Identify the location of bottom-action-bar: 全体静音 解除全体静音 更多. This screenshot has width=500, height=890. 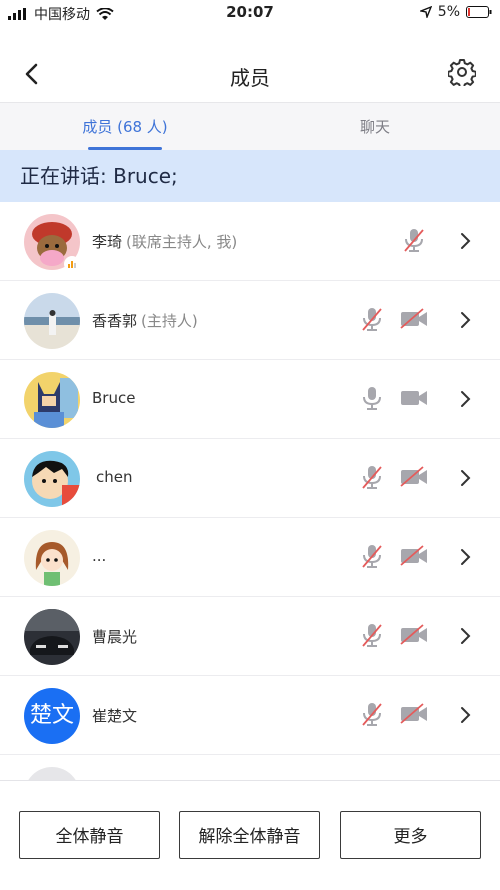
(250, 835).